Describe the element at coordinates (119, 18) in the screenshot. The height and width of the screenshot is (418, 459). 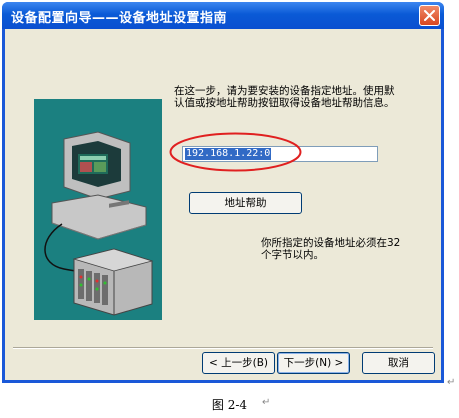
I see `window-title: 设备配置向导——设备地址设置指南` at that location.